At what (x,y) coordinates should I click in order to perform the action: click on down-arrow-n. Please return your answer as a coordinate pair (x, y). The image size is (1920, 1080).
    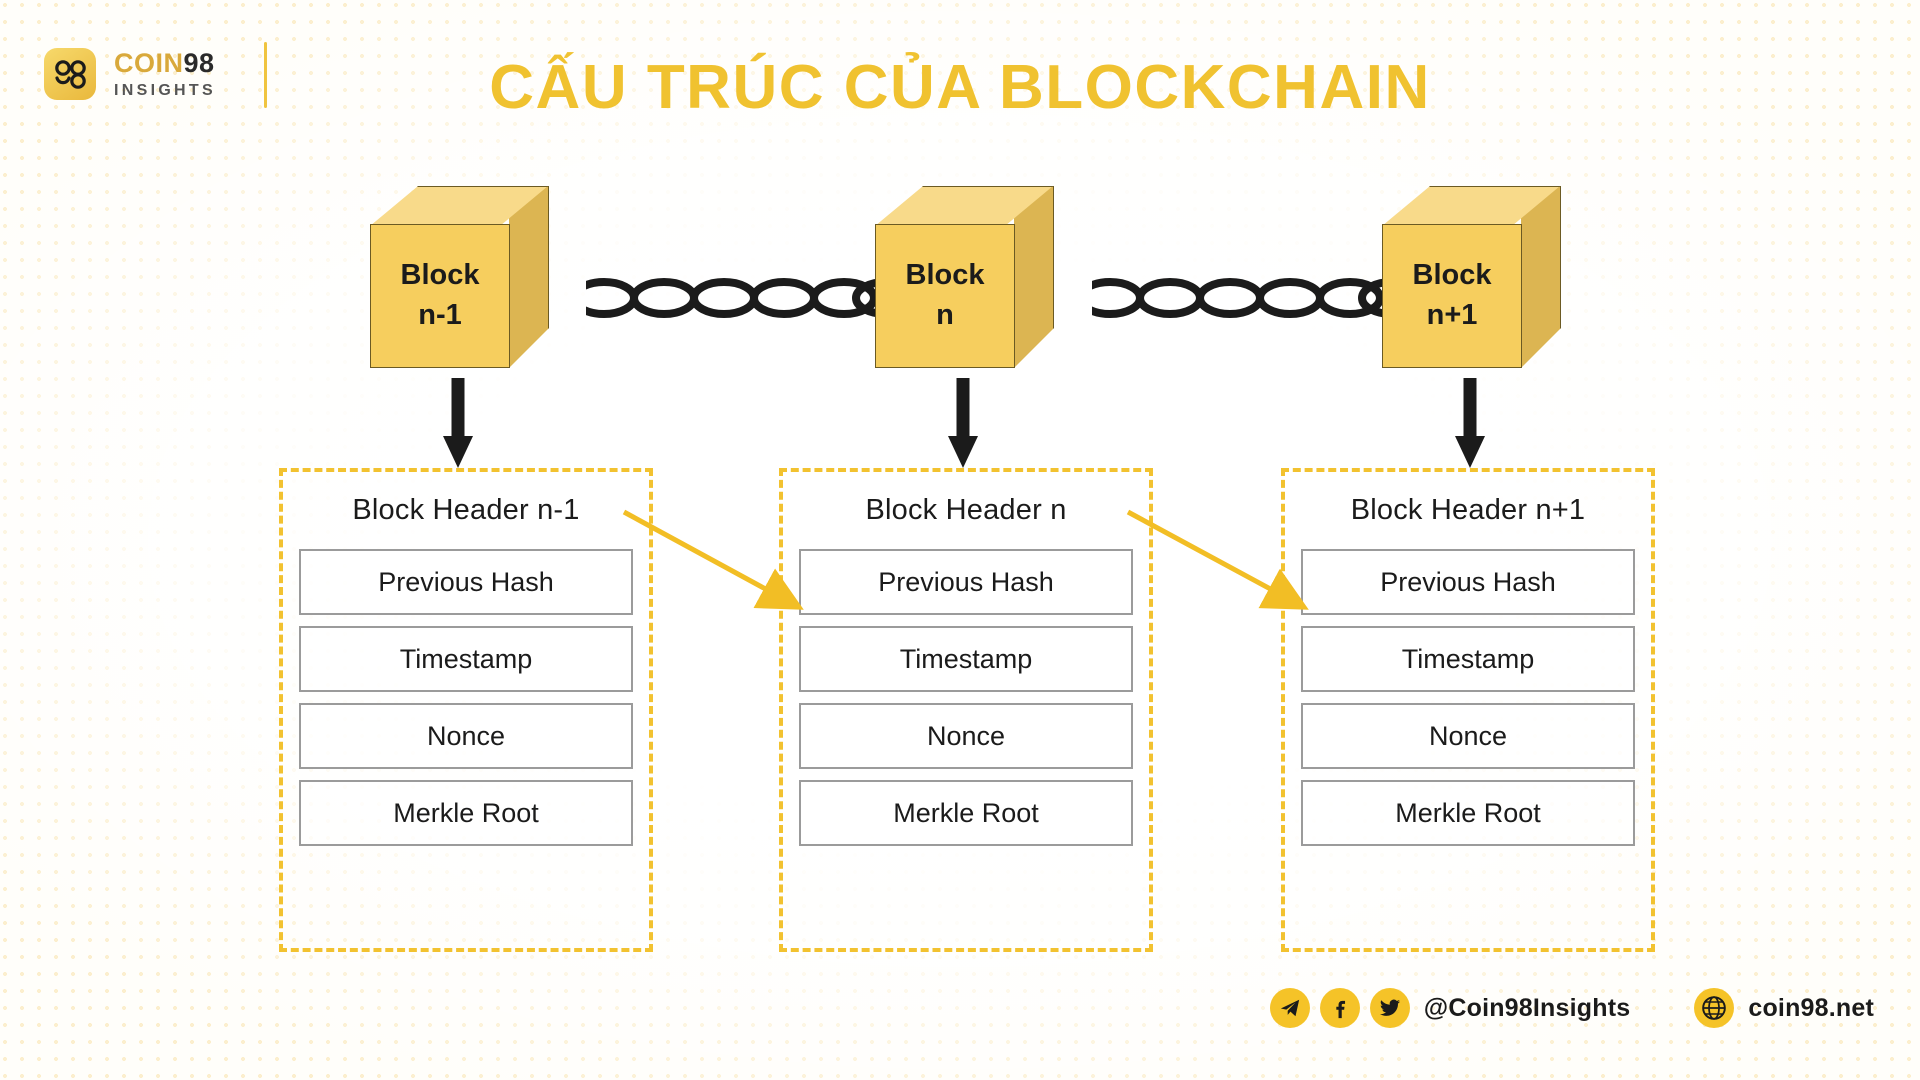
    Looking at the image, I should click on (963, 423).